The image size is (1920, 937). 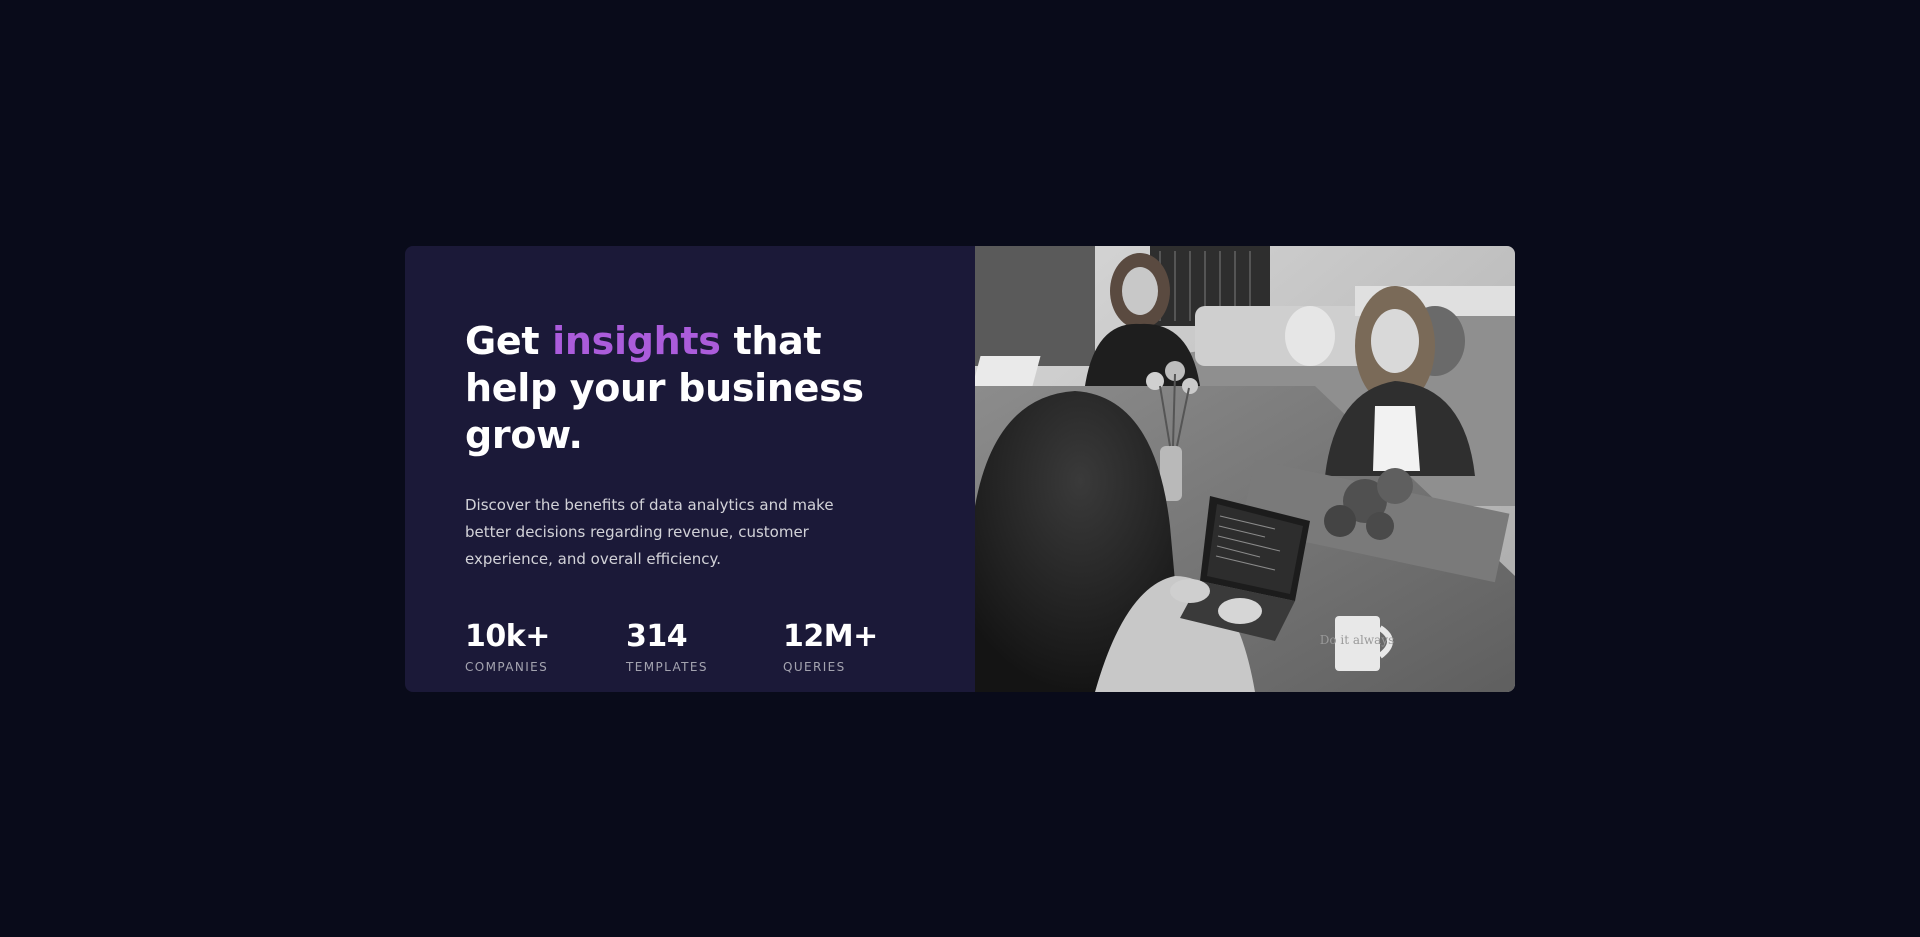 I want to click on stat-templates: 314 TEMPLATES, so click(x=704, y=647).